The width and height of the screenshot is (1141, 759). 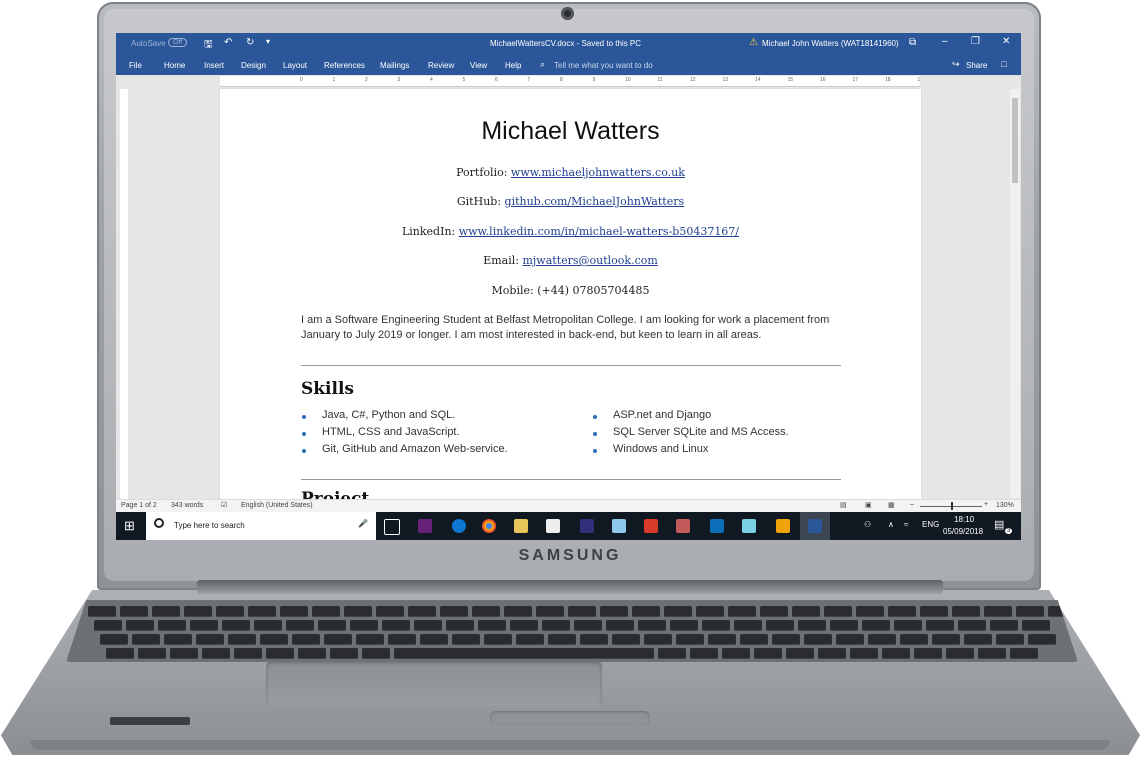 What do you see at coordinates (394, 65) in the screenshot?
I see `tab-mailings: Mailings` at bounding box center [394, 65].